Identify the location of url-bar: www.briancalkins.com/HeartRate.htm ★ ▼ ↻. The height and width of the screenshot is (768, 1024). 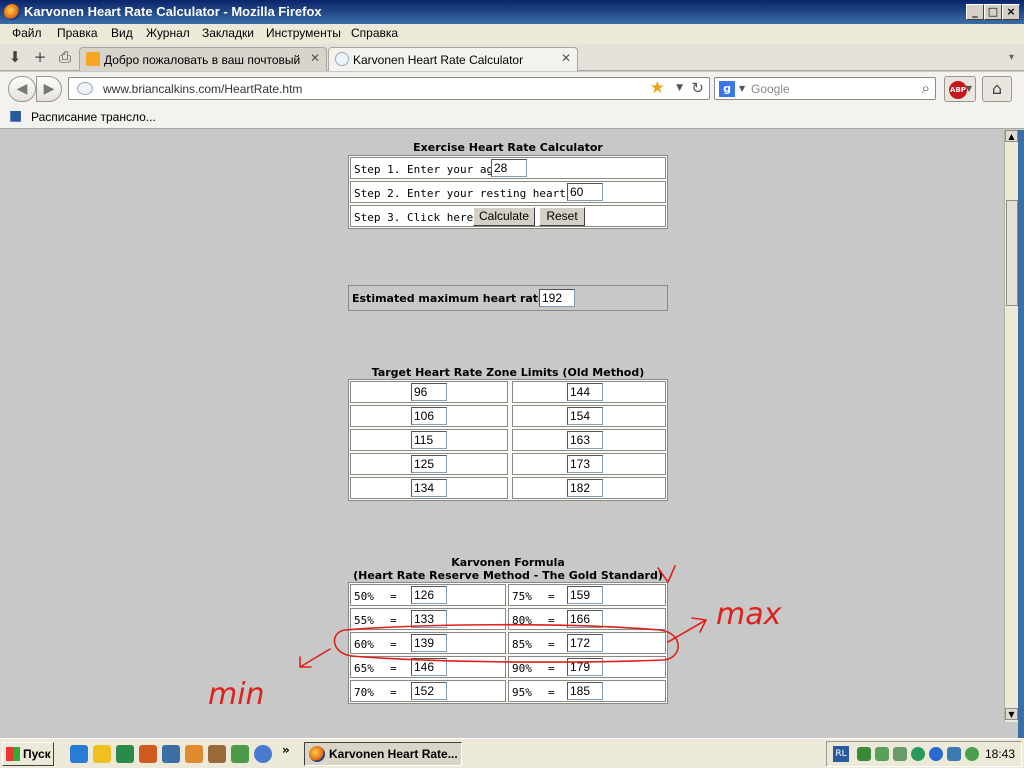
(389, 88).